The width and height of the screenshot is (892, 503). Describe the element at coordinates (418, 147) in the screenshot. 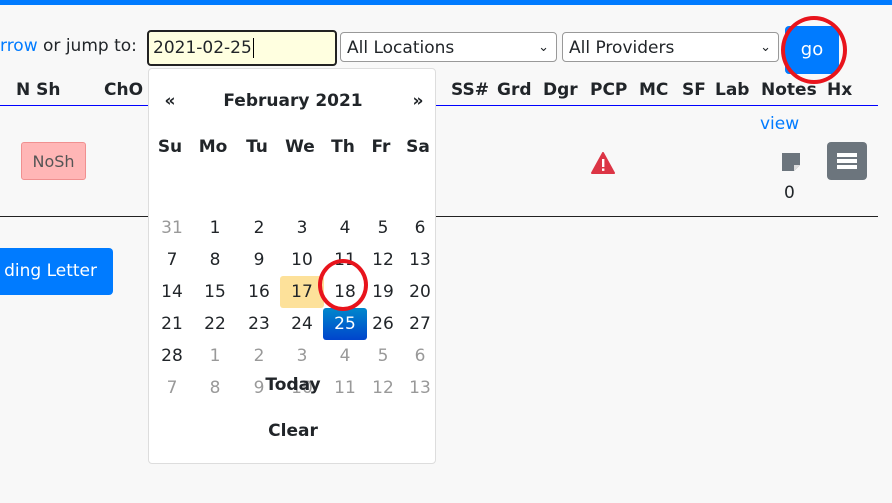

I see `weekday-header: Sa` at that location.